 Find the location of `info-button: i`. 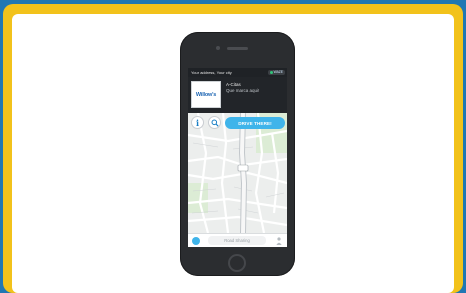

info-button: i is located at coordinates (197, 122).